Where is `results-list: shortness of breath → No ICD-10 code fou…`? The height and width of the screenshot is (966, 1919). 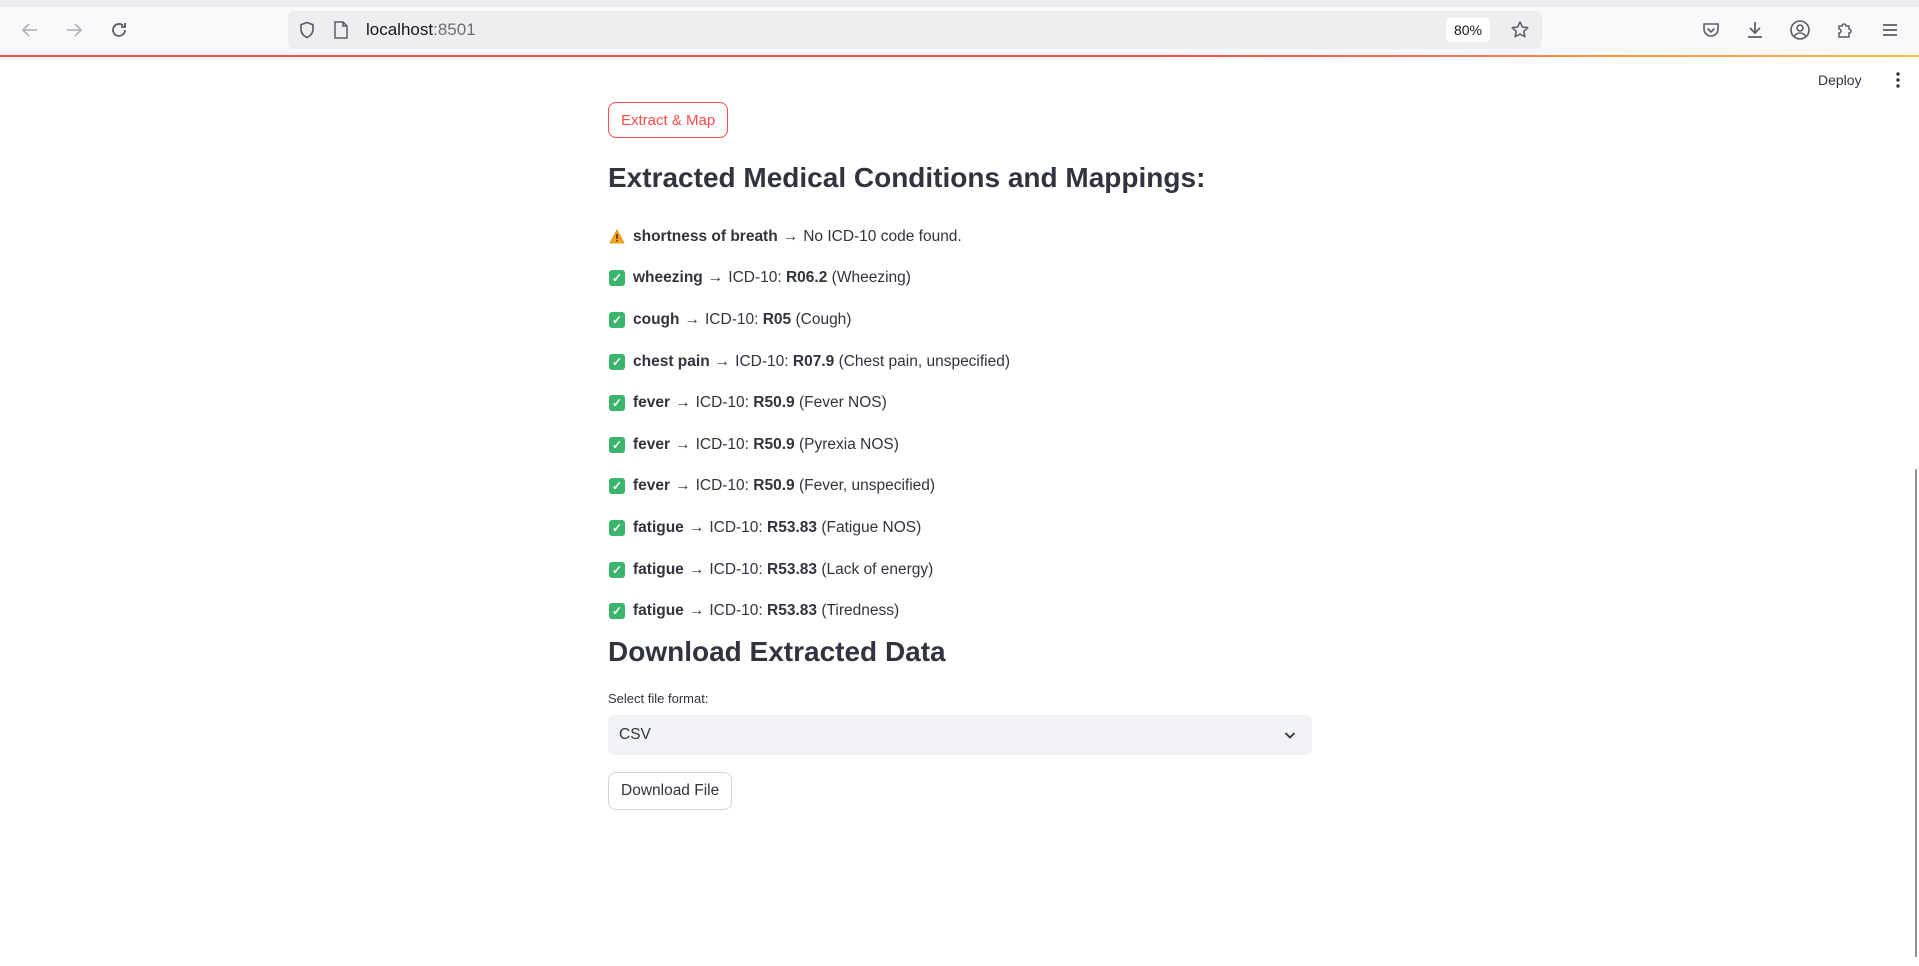 results-list: shortness of breath → No ICD-10 code fou… is located at coordinates (809, 424).